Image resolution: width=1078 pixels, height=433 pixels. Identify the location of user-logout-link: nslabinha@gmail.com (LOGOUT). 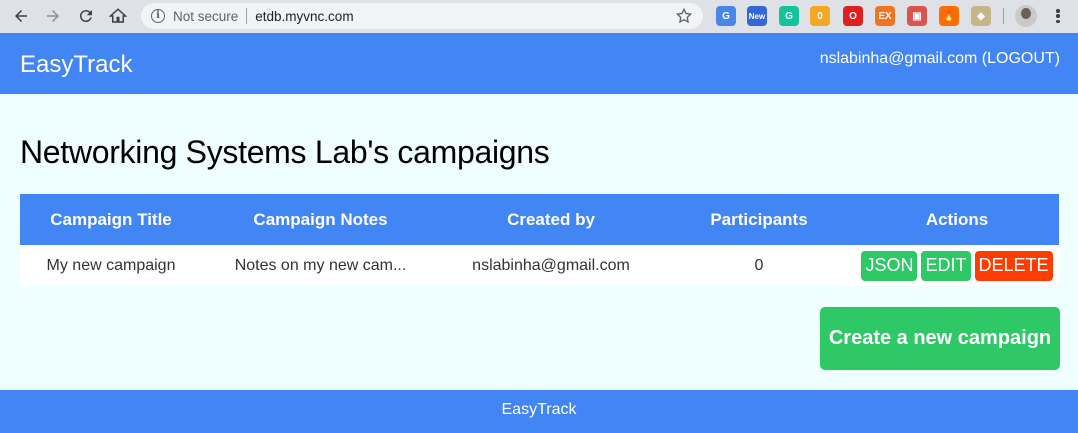
(940, 59).